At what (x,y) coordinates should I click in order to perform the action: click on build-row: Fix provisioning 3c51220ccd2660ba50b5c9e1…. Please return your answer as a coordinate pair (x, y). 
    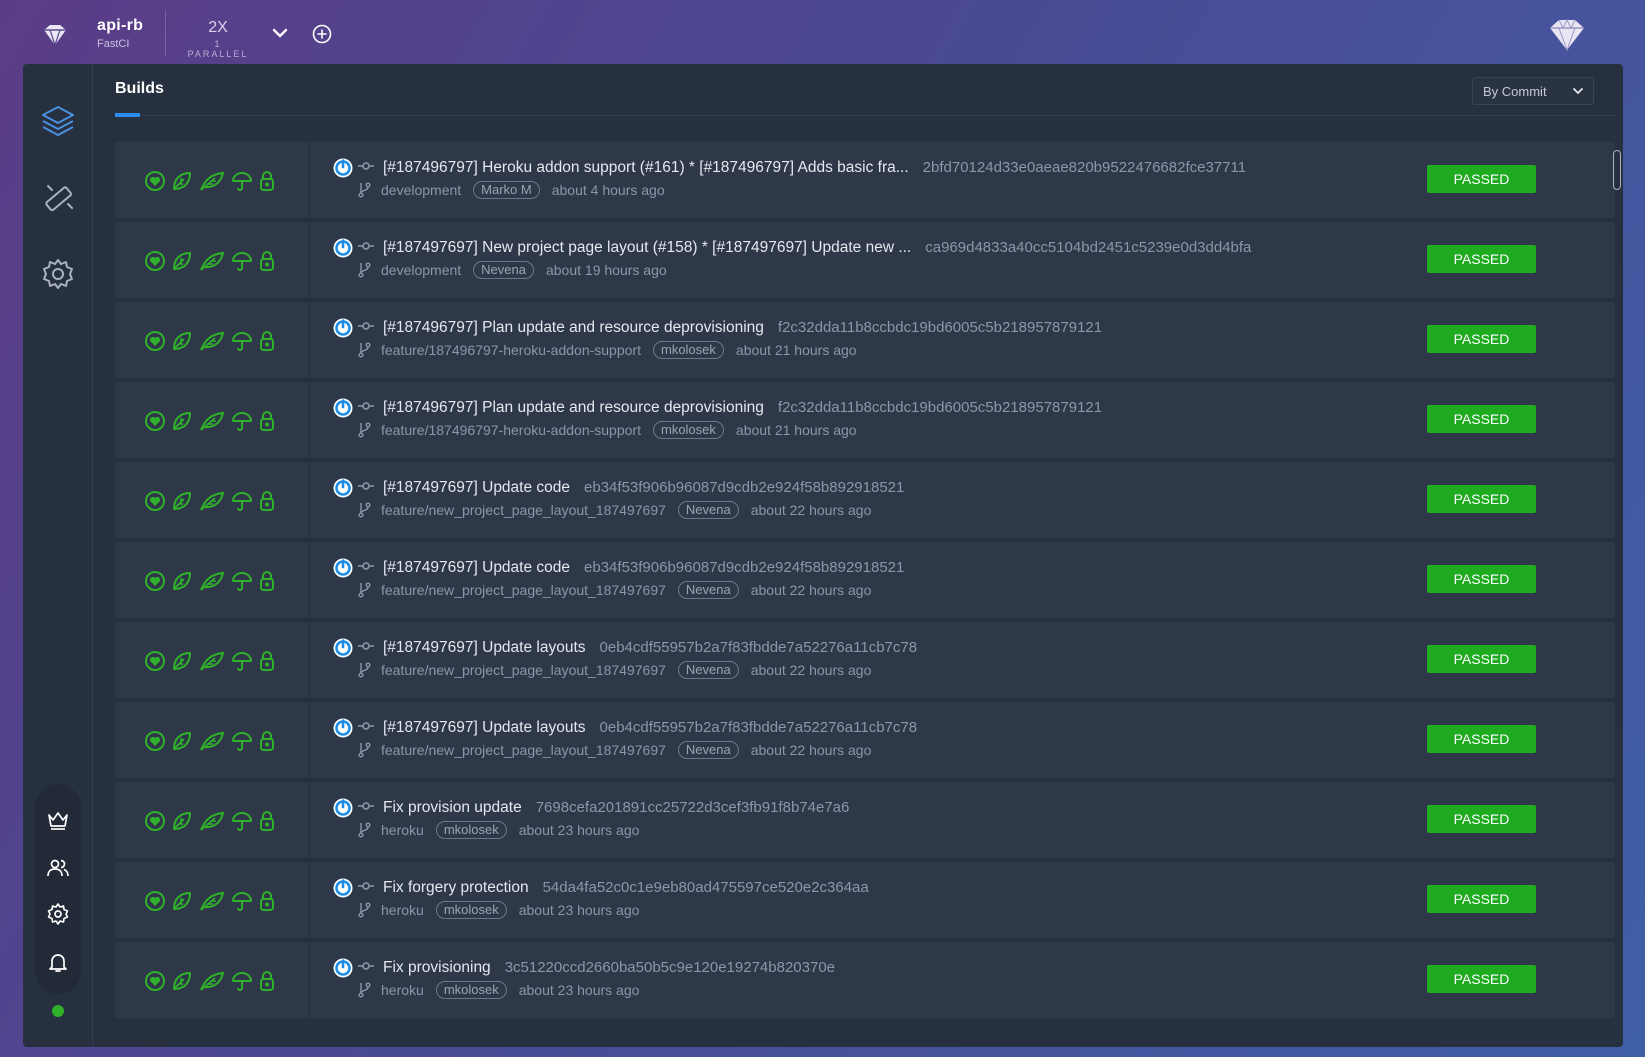
    Looking at the image, I should click on (865, 980).